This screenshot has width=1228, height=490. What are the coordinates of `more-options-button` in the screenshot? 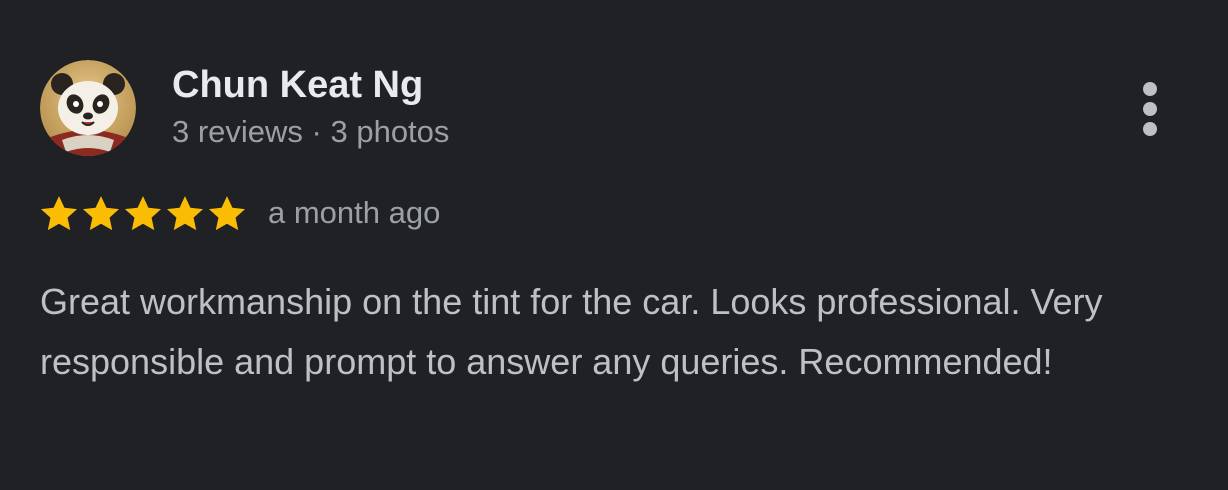 It's located at (1150, 109).